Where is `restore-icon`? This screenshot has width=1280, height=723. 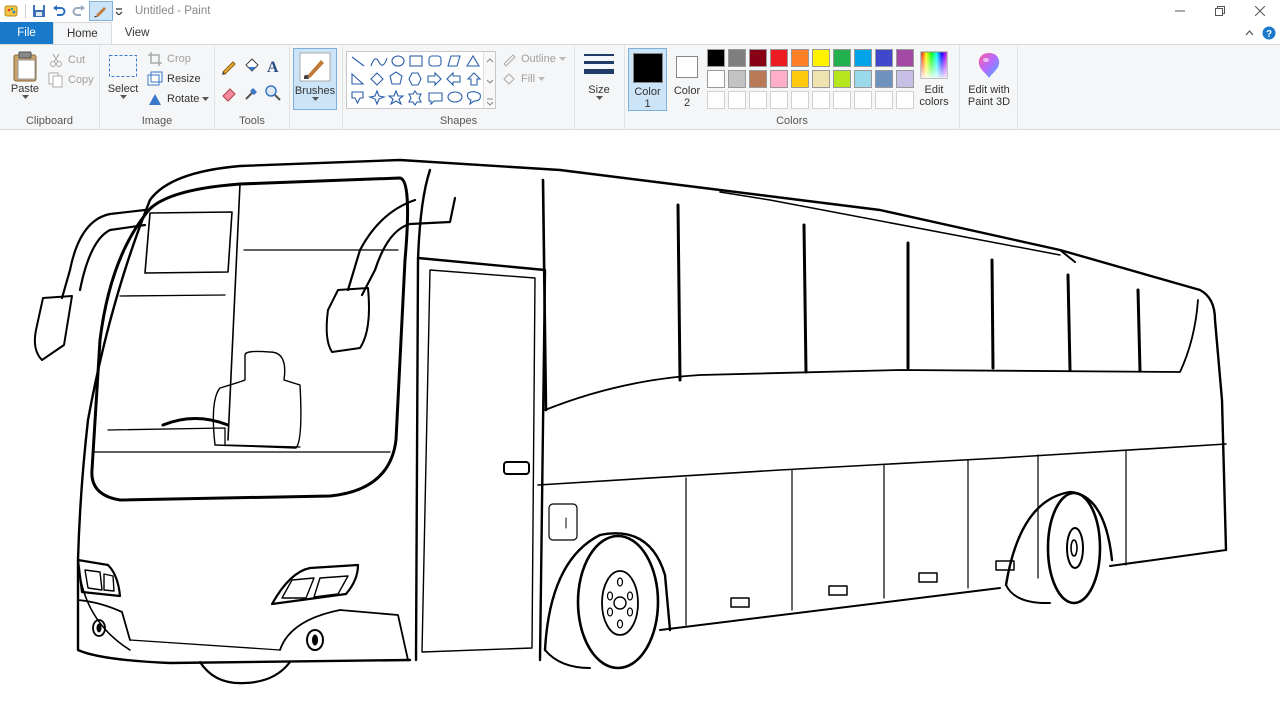 restore-icon is located at coordinates (1220, 11).